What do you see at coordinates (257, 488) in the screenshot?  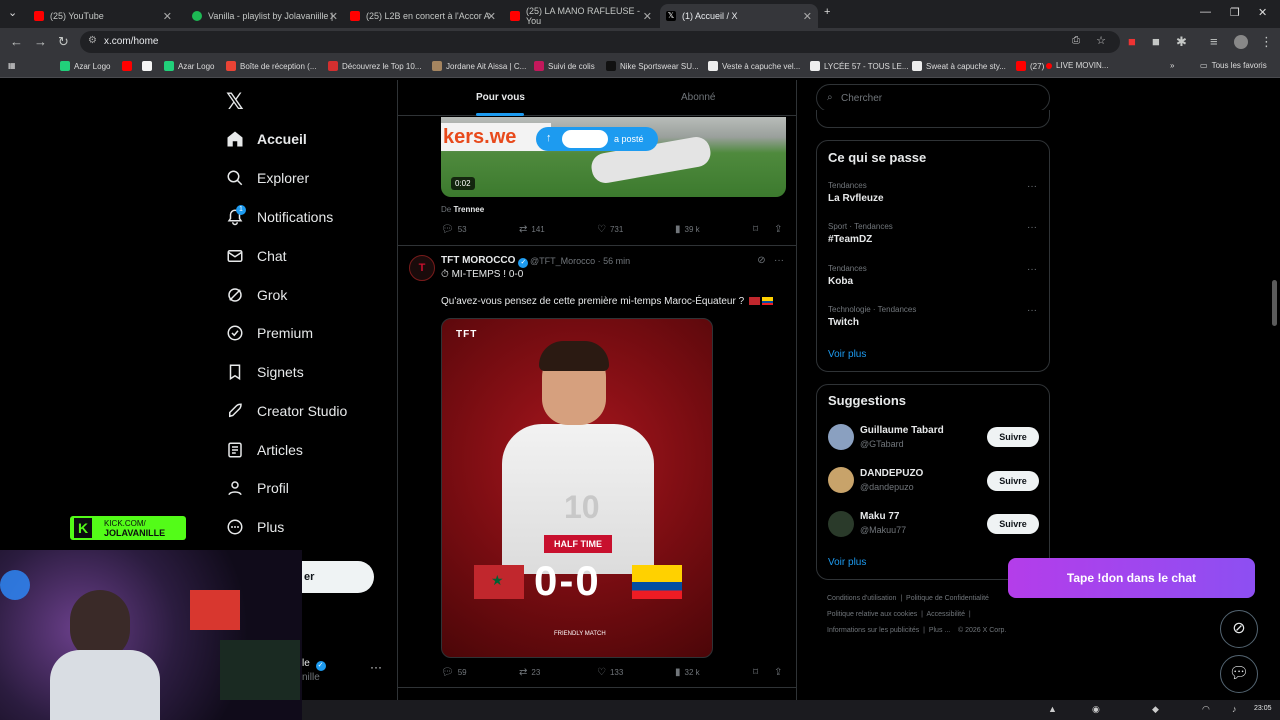 I see `nav-profile: Profil` at bounding box center [257, 488].